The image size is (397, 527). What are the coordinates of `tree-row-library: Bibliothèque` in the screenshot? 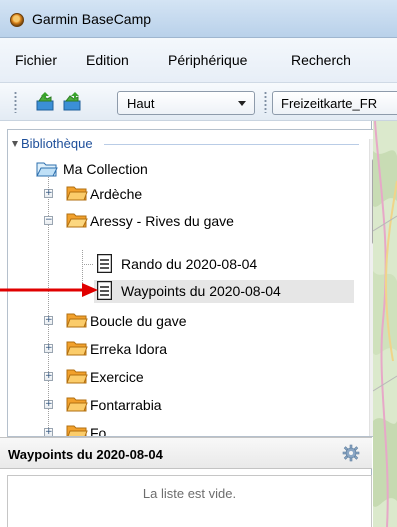 It's located at (188, 144).